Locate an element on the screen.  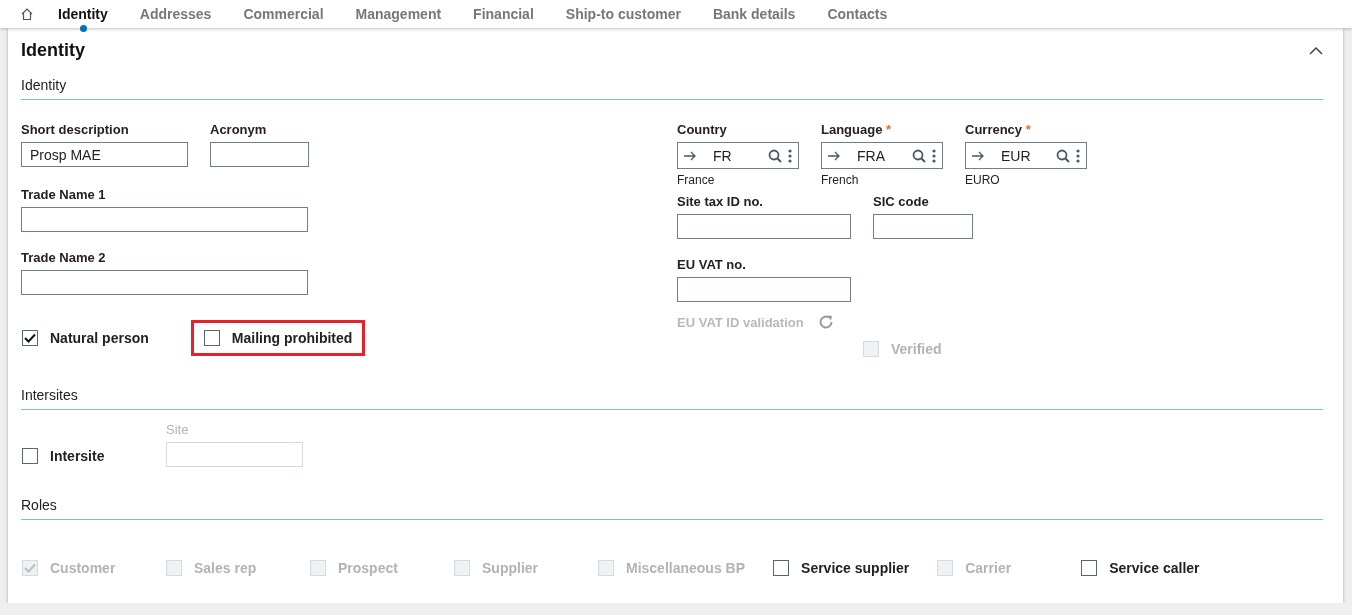
field-label: Language * is located at coordinates (857, 130).